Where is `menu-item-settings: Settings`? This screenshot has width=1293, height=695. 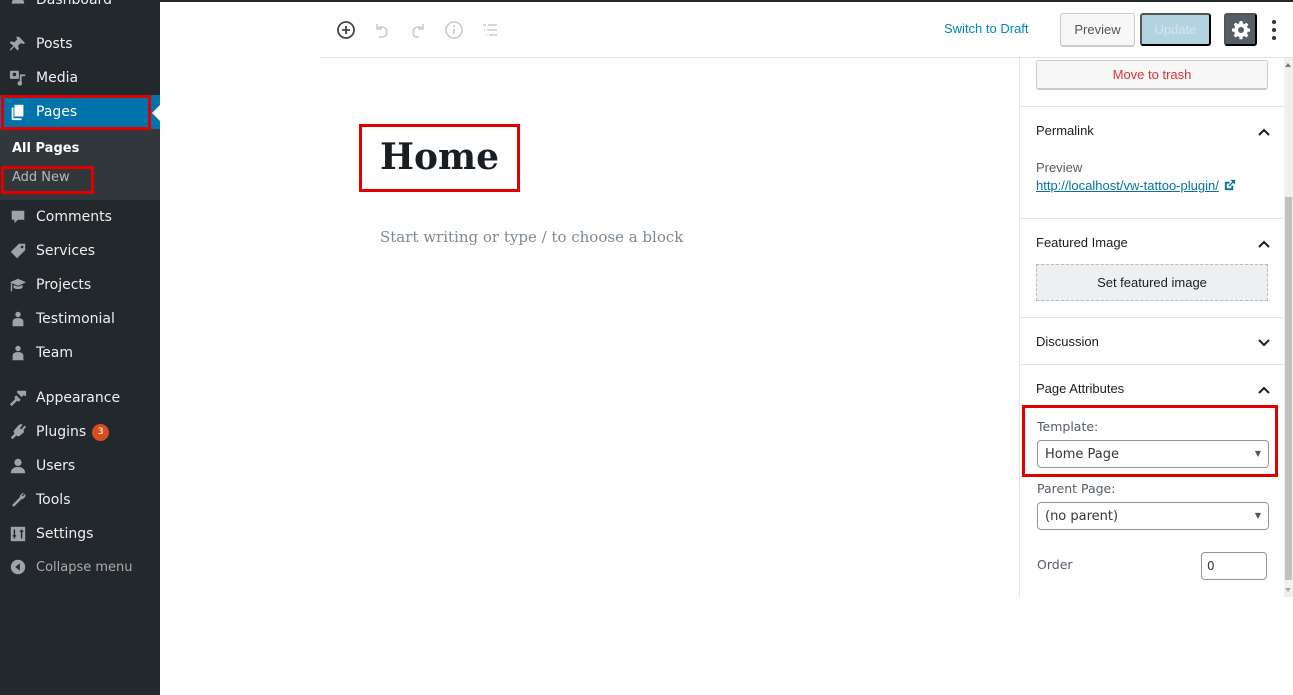 menu-item-settings: Settings is located at coordinates (80, 534).